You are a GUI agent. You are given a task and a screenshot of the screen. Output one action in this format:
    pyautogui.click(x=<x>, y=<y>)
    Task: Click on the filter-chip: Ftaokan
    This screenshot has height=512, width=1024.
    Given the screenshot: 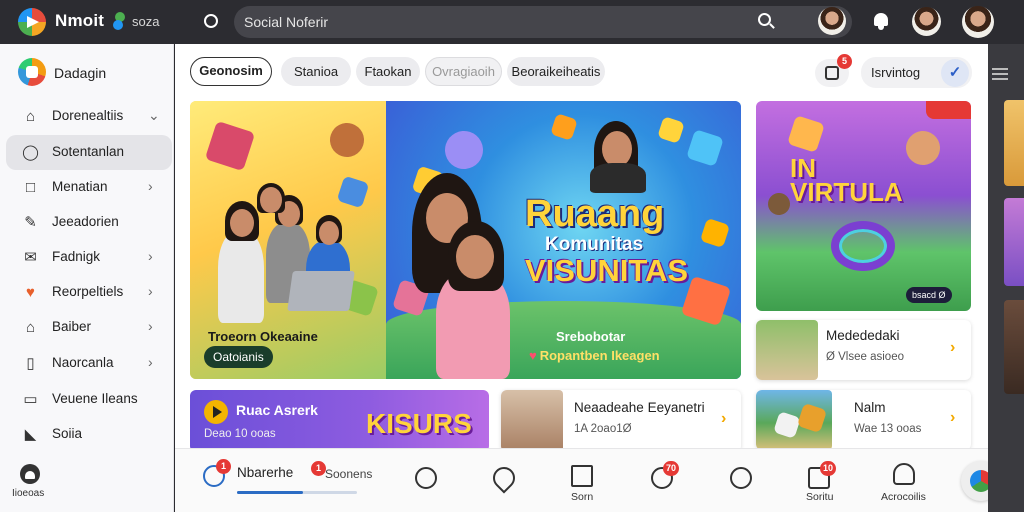 What is the action you would take?
    pyautogui.click(x=388, y=71)
    